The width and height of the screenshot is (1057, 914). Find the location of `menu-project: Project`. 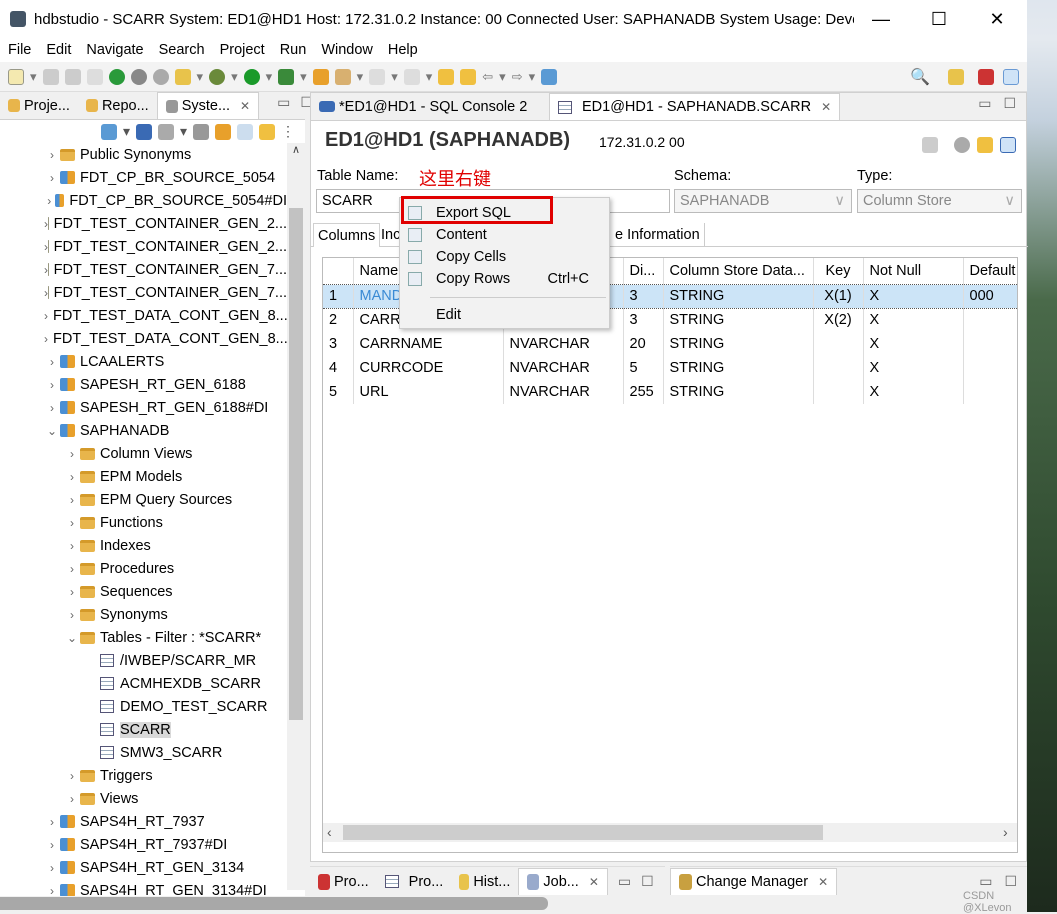

menu-project: Project is located at coordinates (242, 50).